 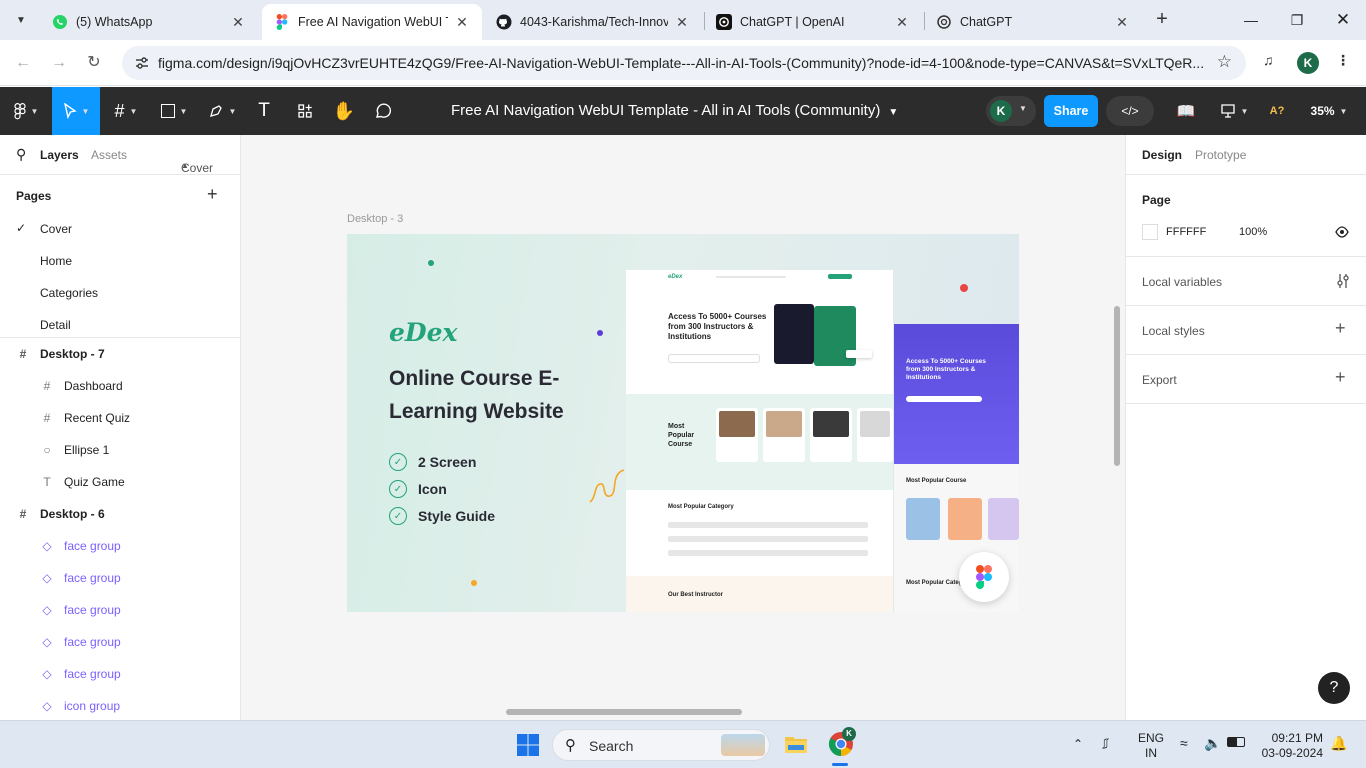 I want to click on add-export-button: +, so click(x=1340, y=377).